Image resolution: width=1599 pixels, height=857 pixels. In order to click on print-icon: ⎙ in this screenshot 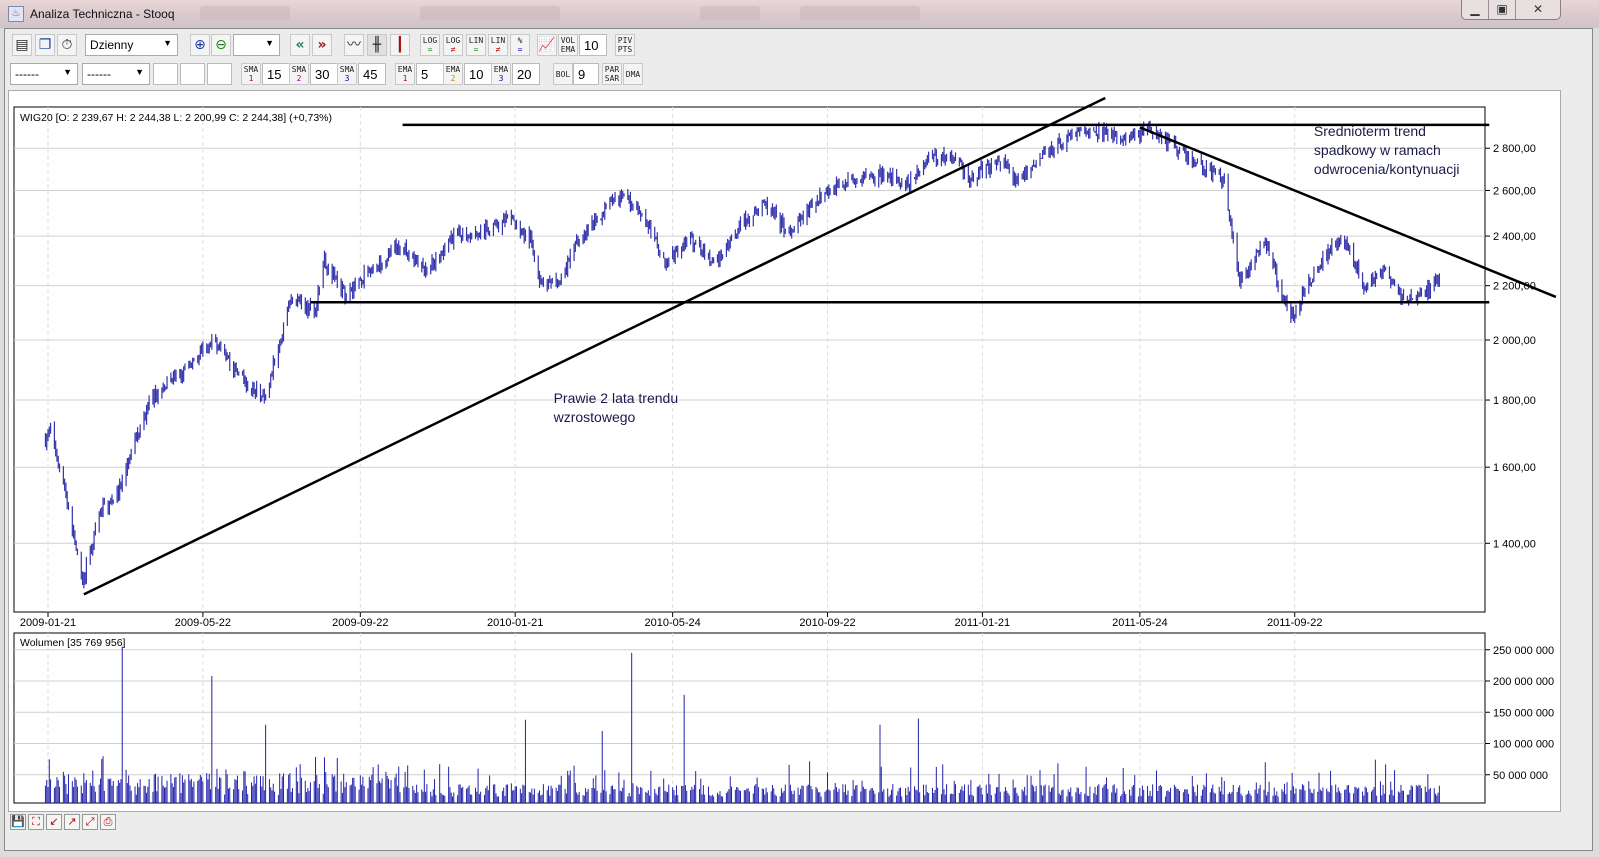, I will do `click(108, 822)`.